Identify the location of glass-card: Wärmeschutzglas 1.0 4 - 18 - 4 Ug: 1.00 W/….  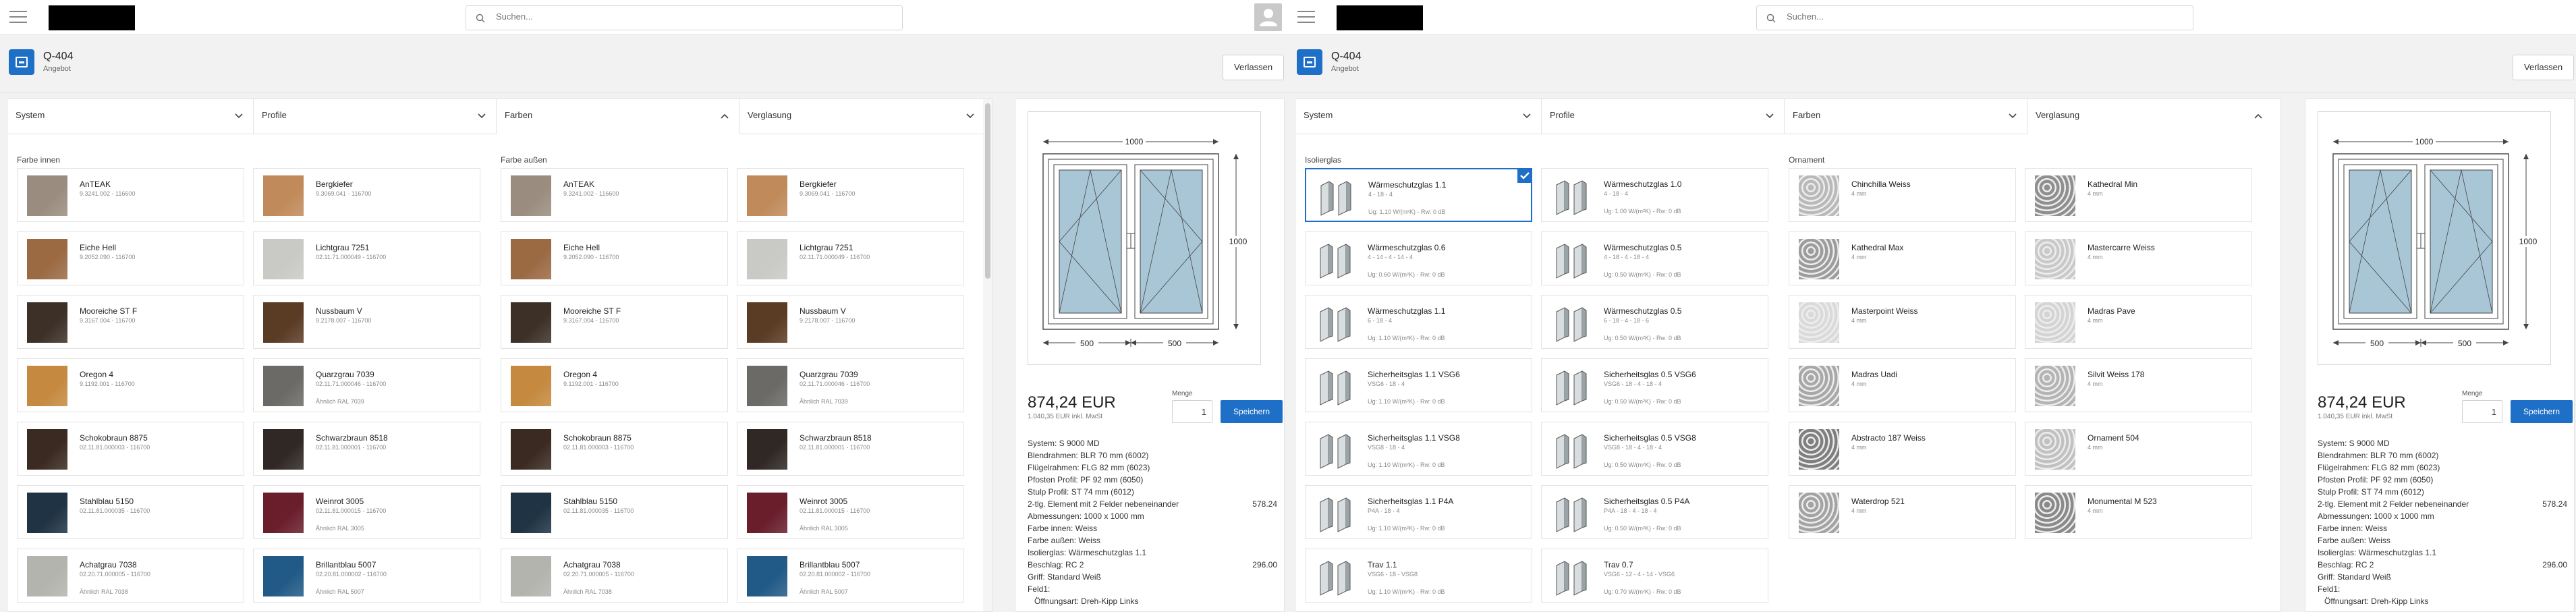
(1654, 195).